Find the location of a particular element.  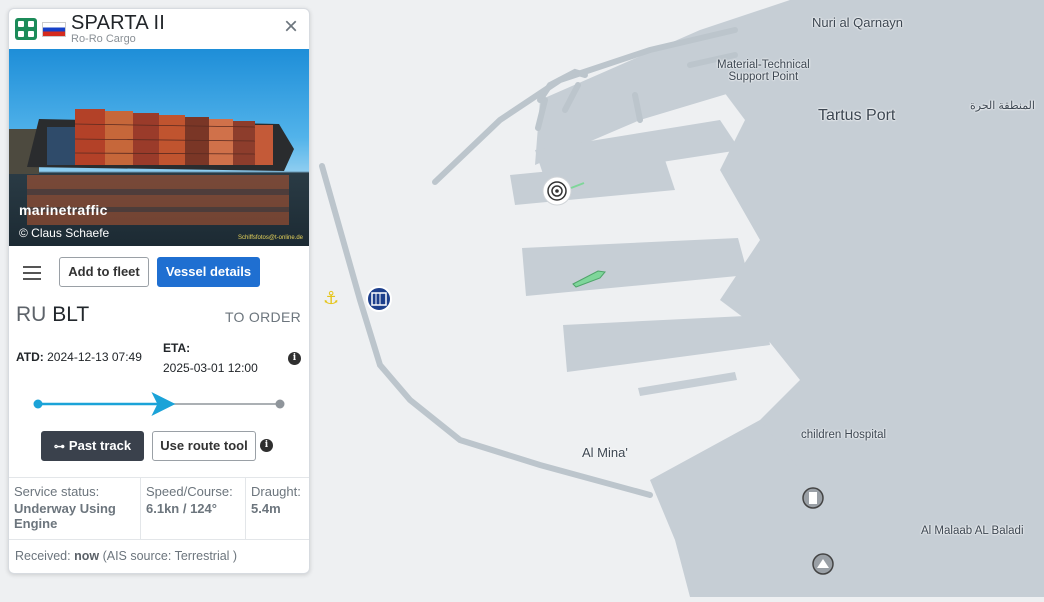

speed-course-value: 6.1kn / 124° is located at coordinates (181, 508).